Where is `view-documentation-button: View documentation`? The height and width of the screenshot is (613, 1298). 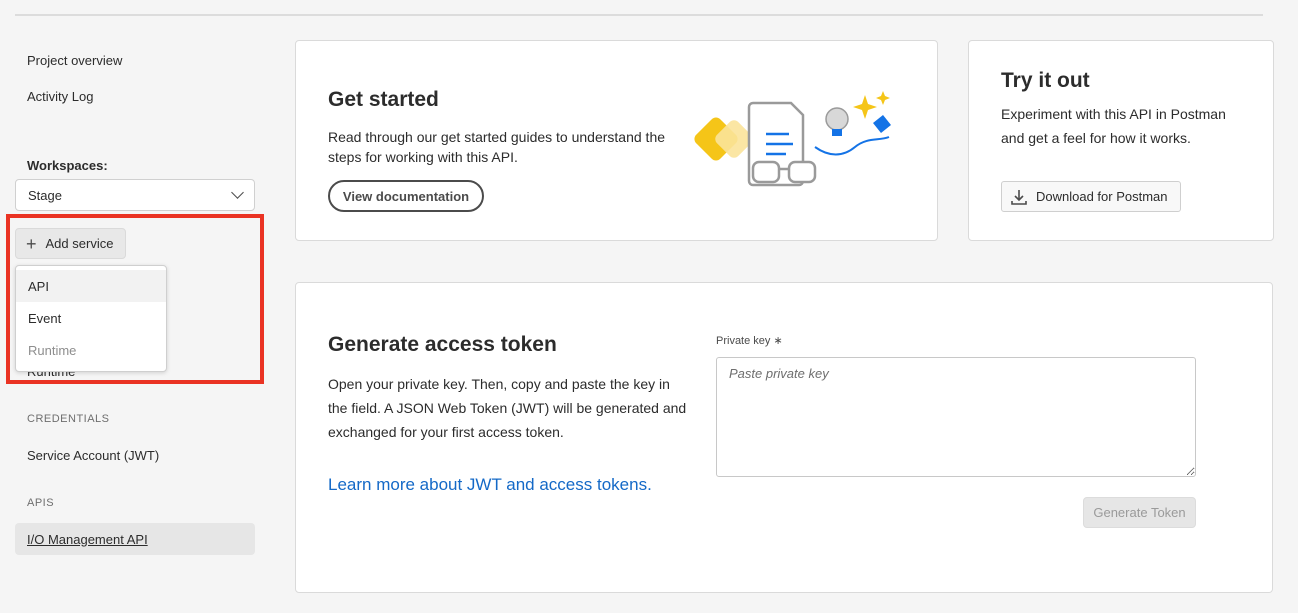 view-documentation-button: View documentation is located at coordinates (406, 196).